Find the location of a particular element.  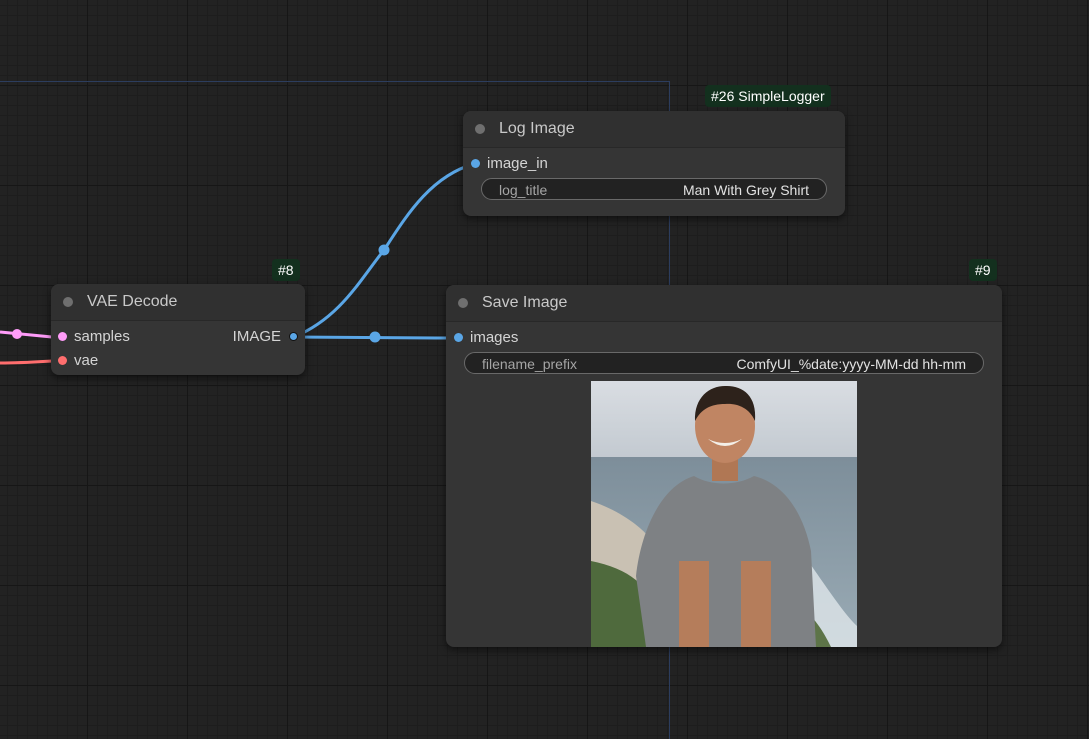

image-output-pin-icon is located at coordinates (293, 336).